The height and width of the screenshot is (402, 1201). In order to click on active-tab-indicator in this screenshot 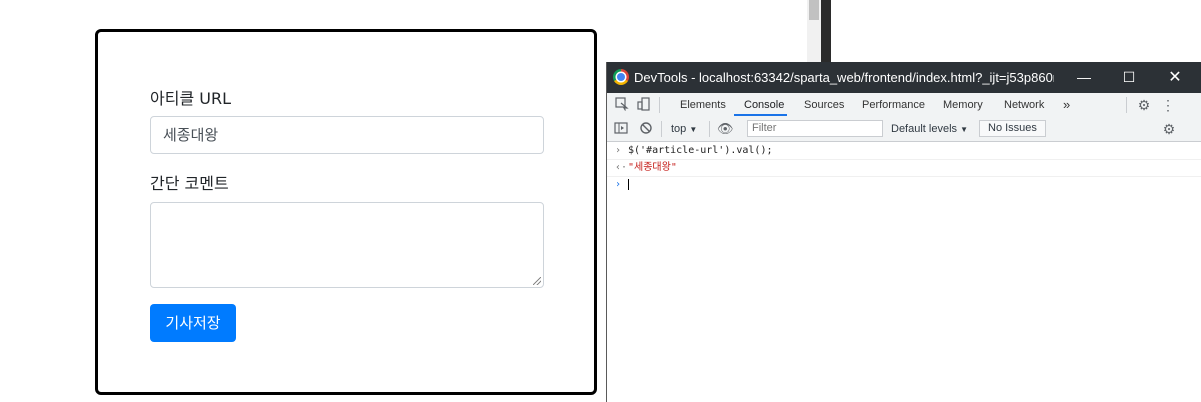, I will do `click(760, 115)`.